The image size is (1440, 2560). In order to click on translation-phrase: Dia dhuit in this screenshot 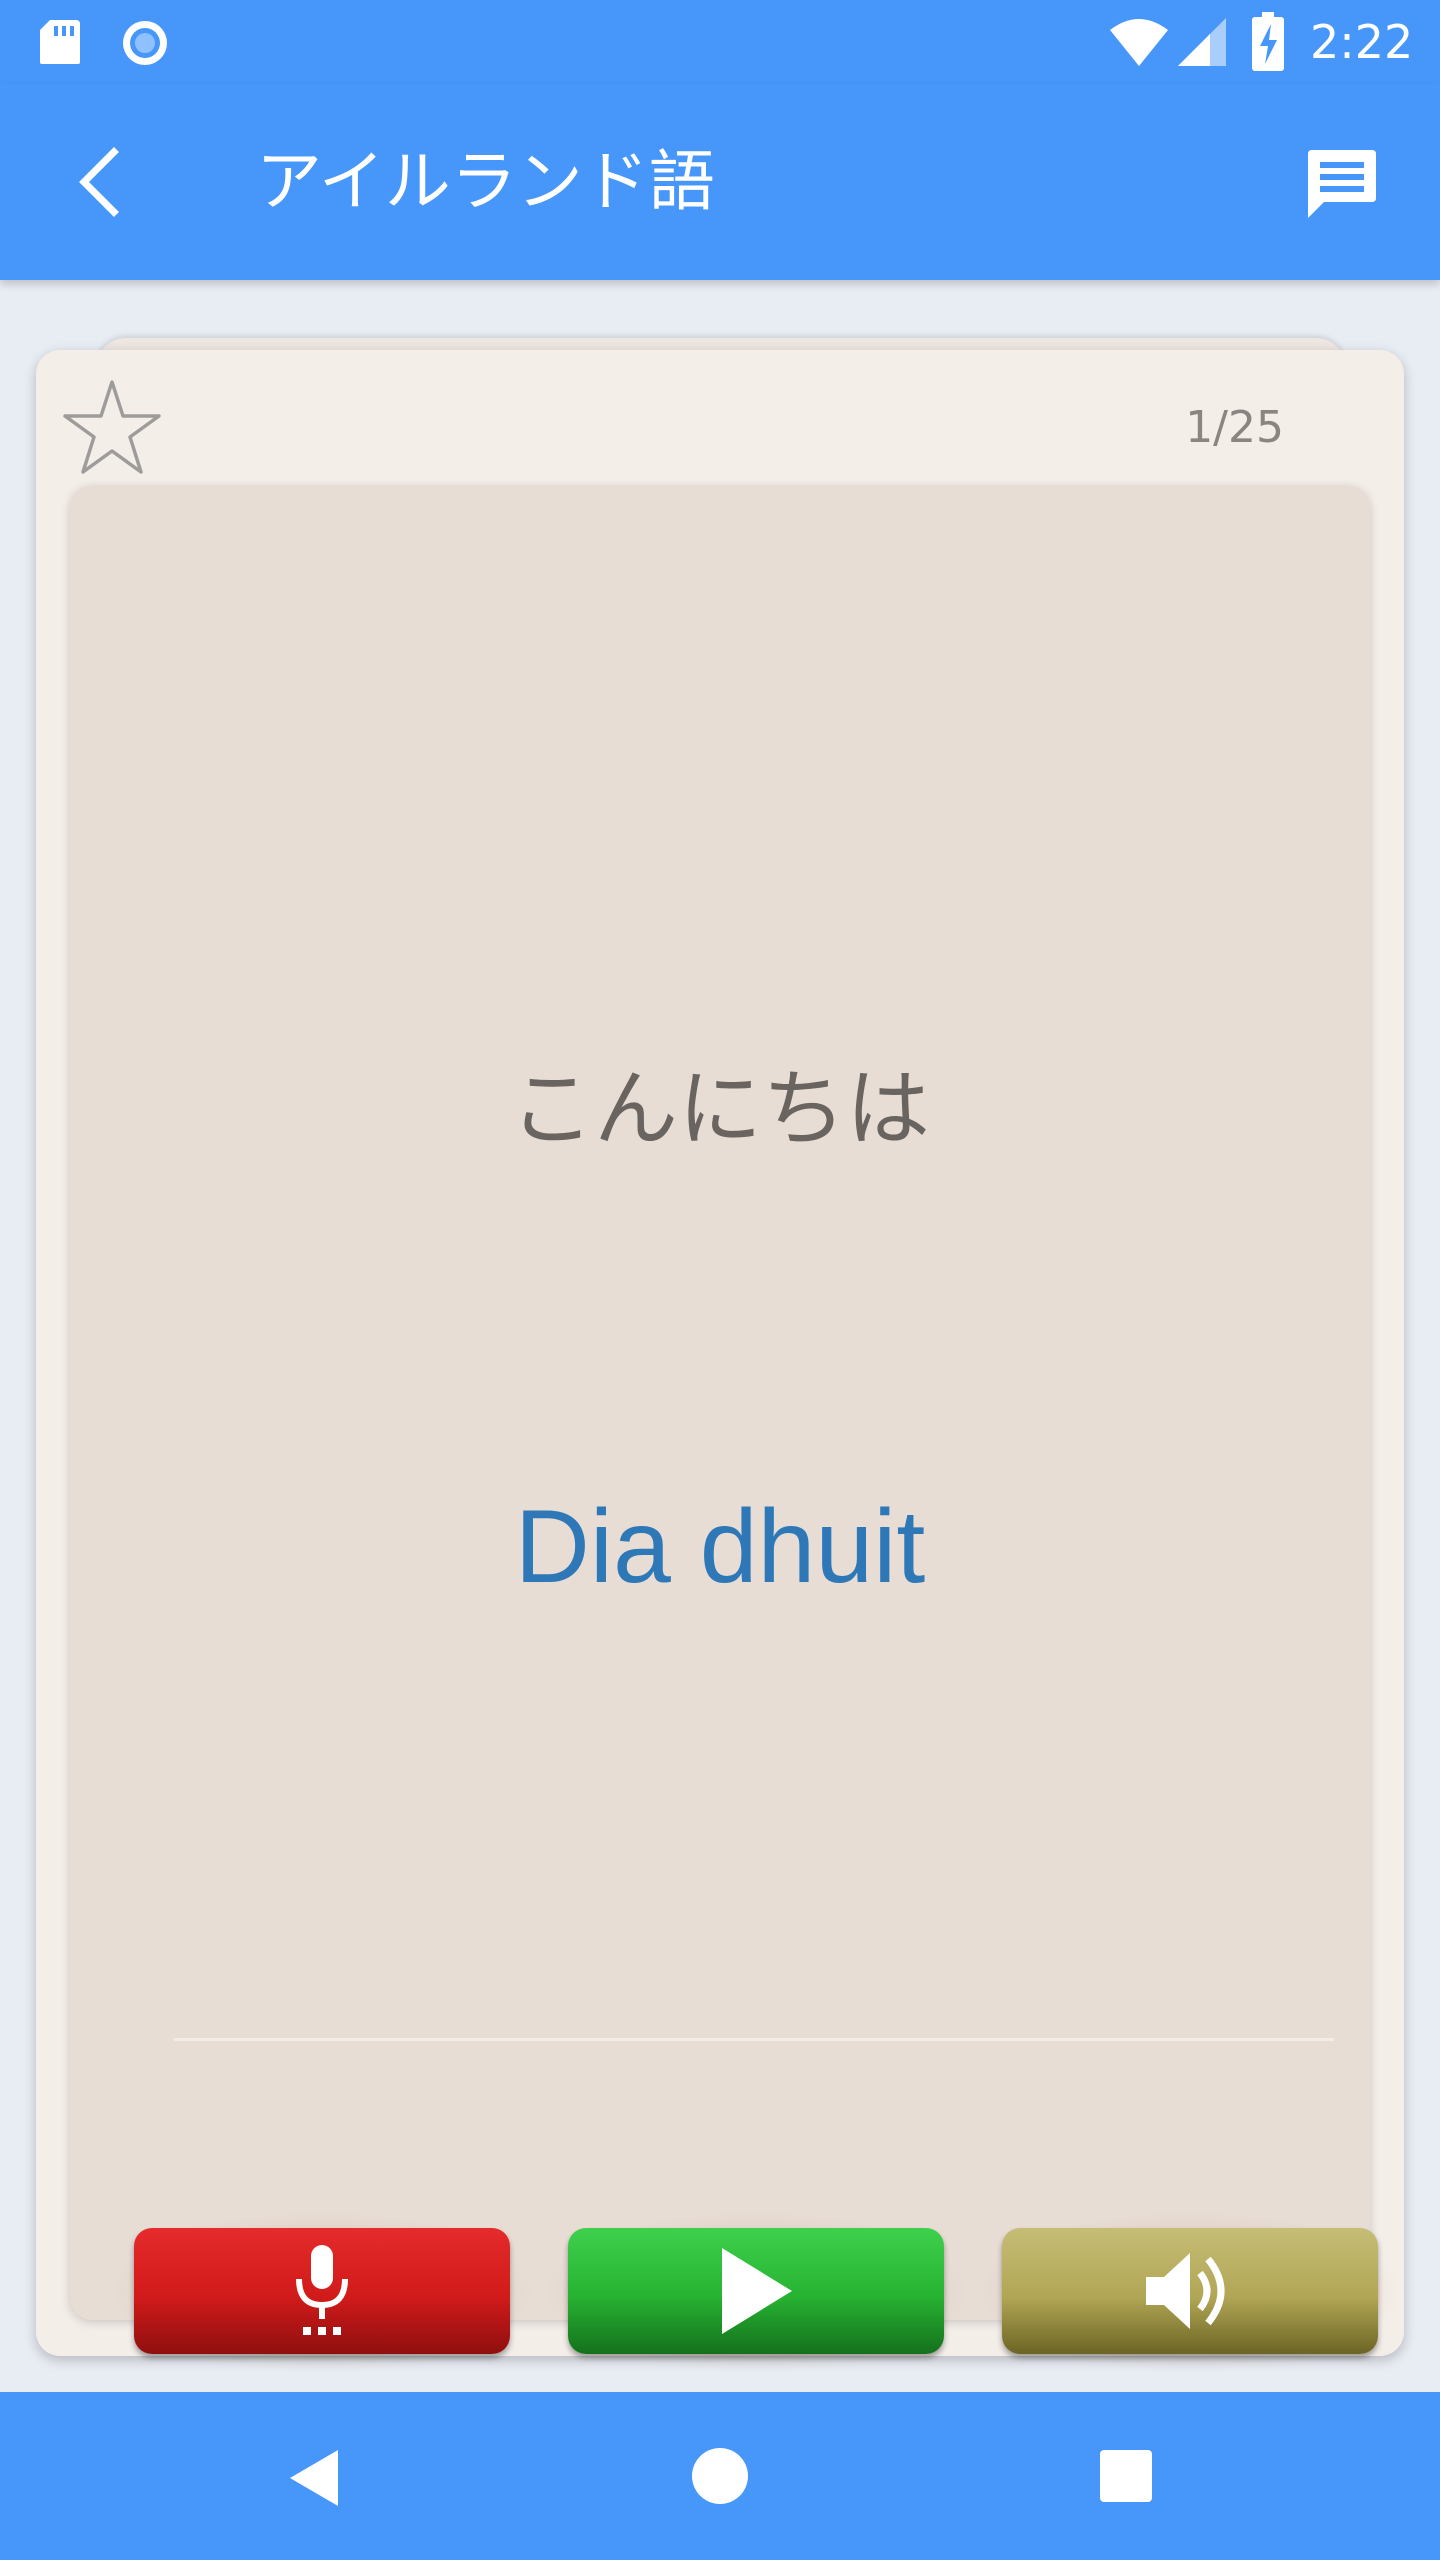, I will do `click(720, 1547)`.